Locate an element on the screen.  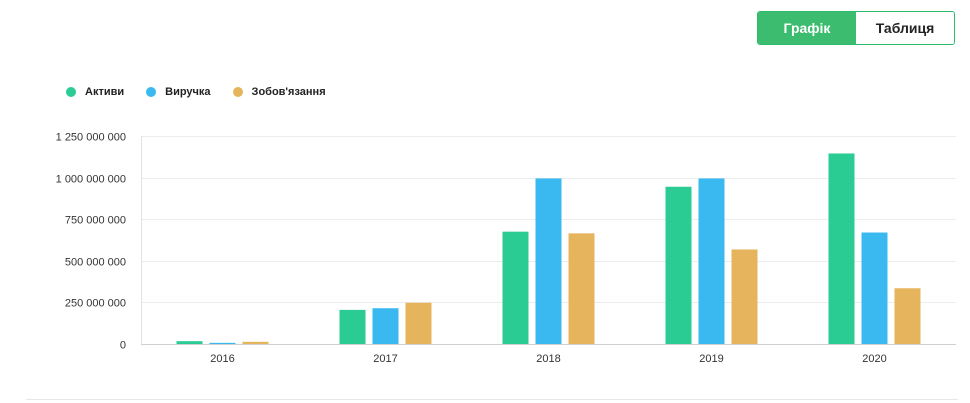
x-tick-label: 2019 is located at coordinates (711, 359).